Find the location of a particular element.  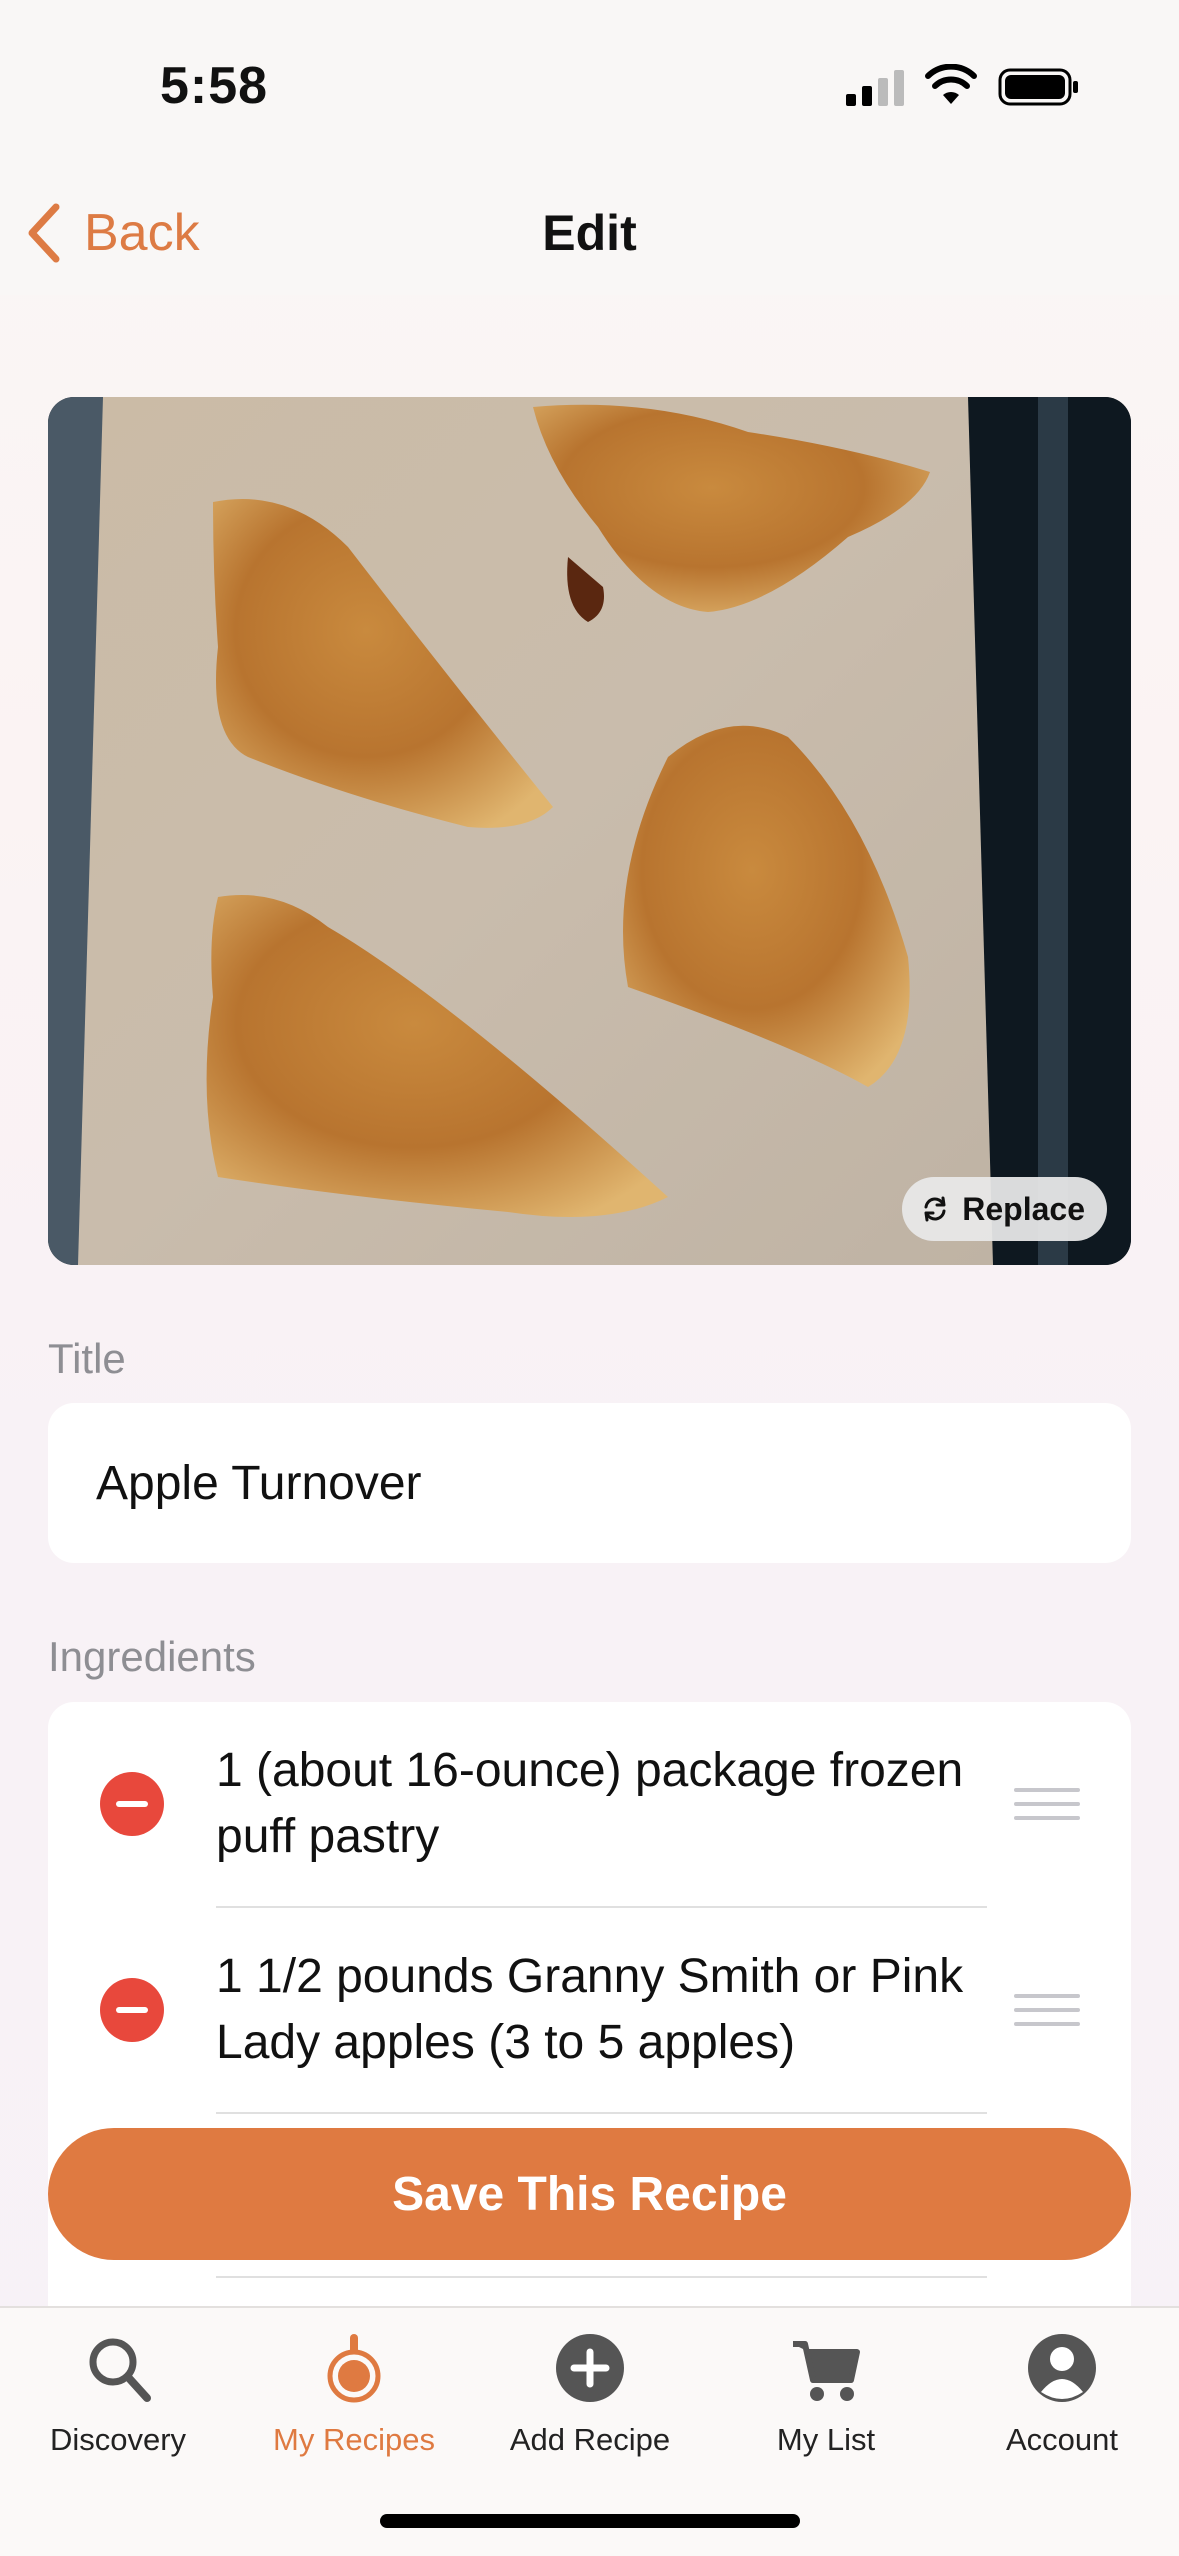

pan-icon is located at coordinates (354, 2368).